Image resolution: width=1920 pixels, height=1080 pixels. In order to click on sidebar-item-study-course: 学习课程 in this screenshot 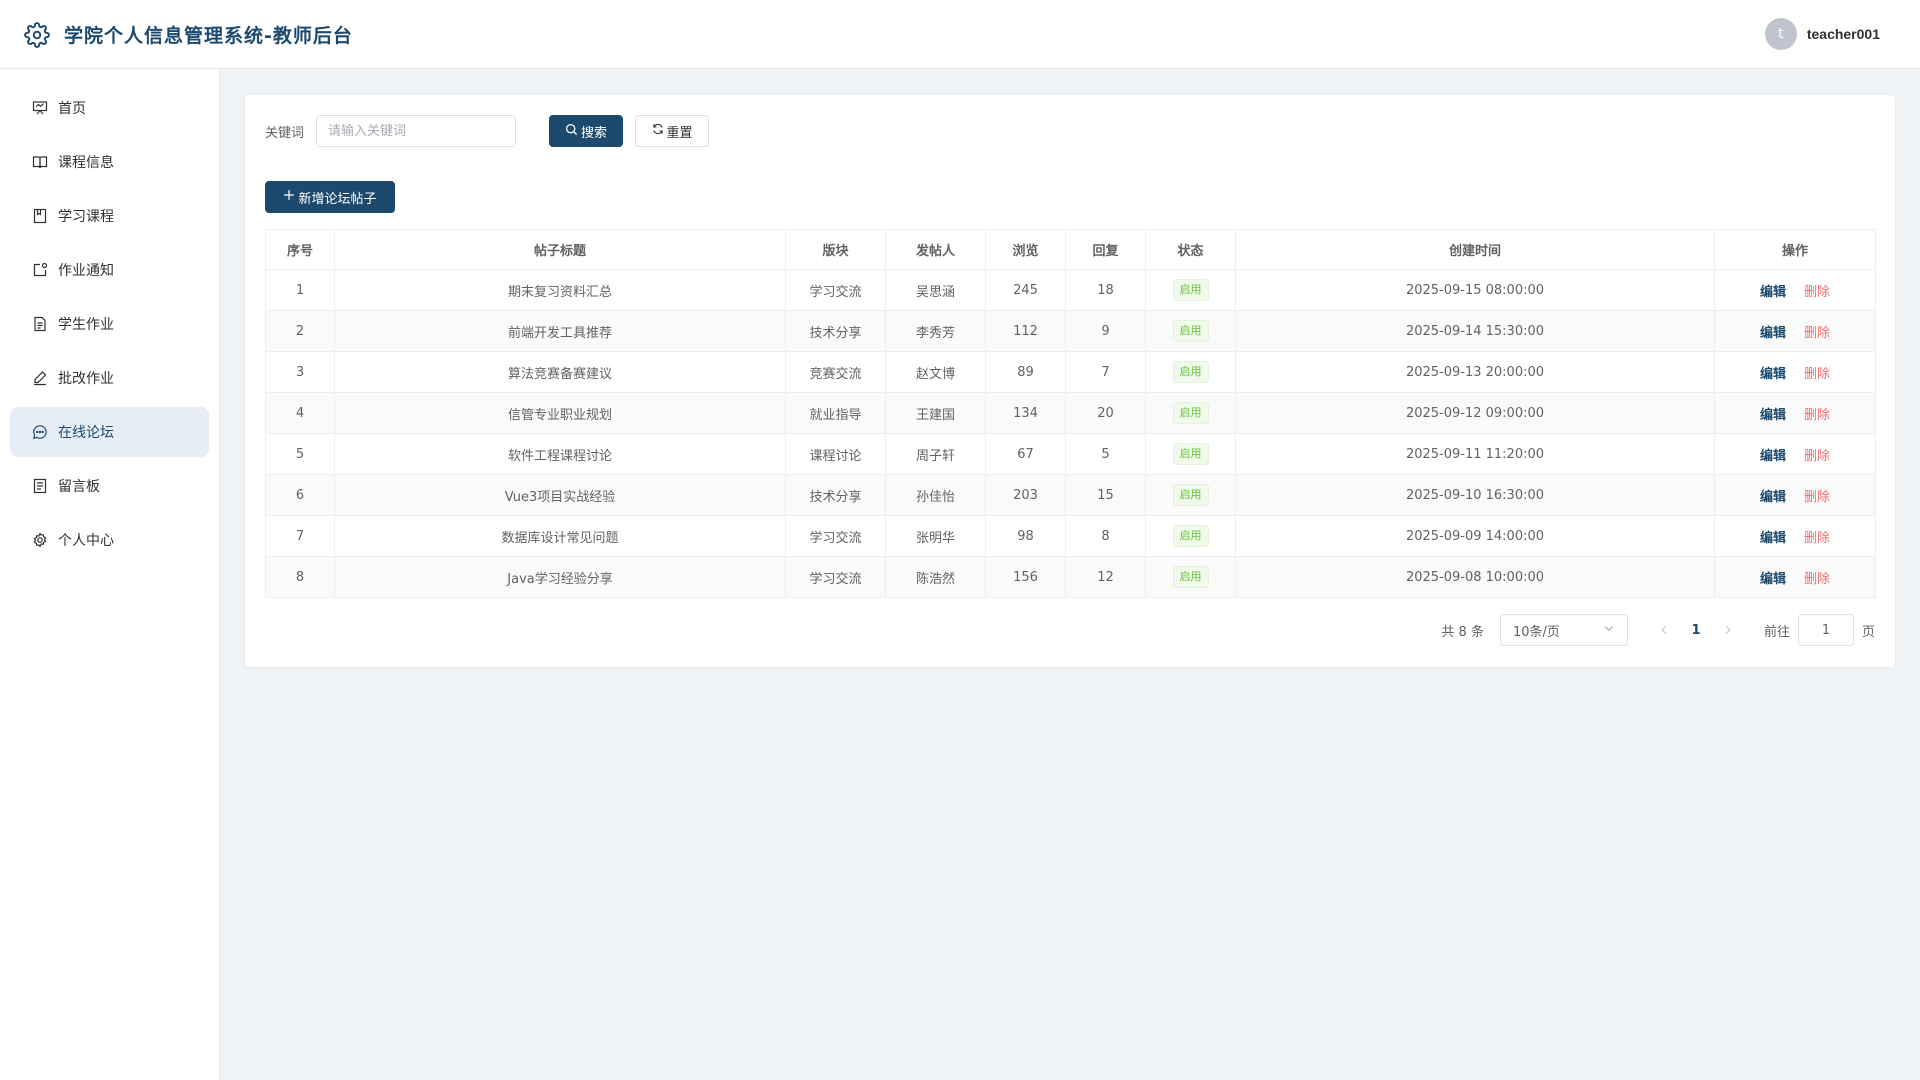, I will do `click(109, 216)`.